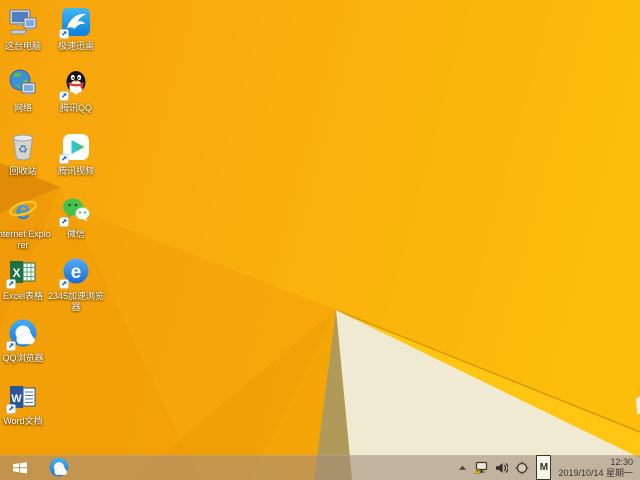  I want to click on xunlei-icon, so click(75, 22).